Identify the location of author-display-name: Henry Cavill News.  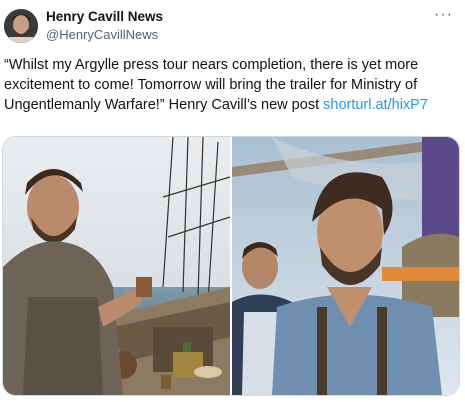
(104, 17).